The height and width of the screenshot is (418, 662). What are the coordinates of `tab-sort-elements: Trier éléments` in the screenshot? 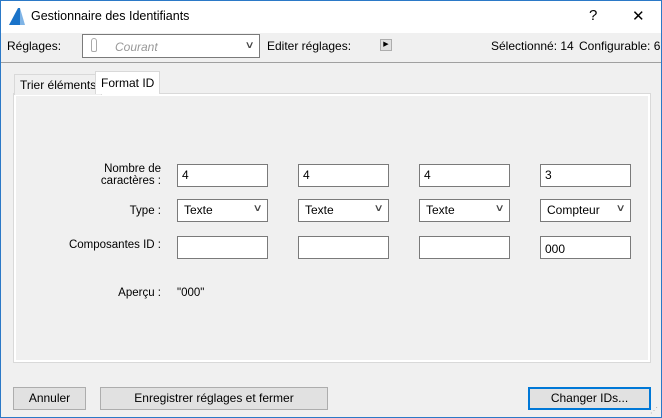 It's located at (58, 84).